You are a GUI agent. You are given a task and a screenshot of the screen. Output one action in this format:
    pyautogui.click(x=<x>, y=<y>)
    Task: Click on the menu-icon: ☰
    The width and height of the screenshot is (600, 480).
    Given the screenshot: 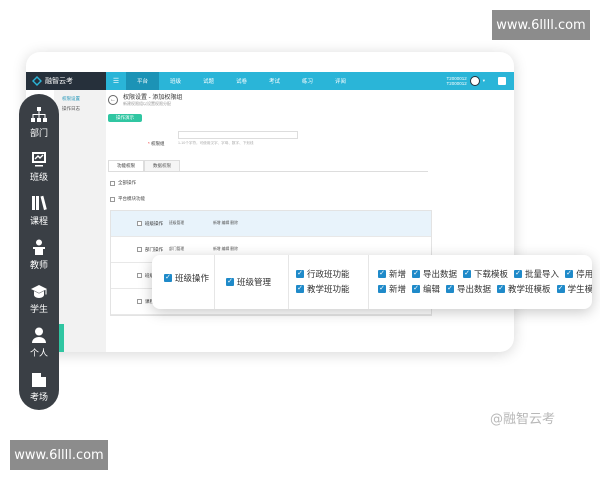 What is the action you would take?
    pyautogui.click(x=116, y=81)
    